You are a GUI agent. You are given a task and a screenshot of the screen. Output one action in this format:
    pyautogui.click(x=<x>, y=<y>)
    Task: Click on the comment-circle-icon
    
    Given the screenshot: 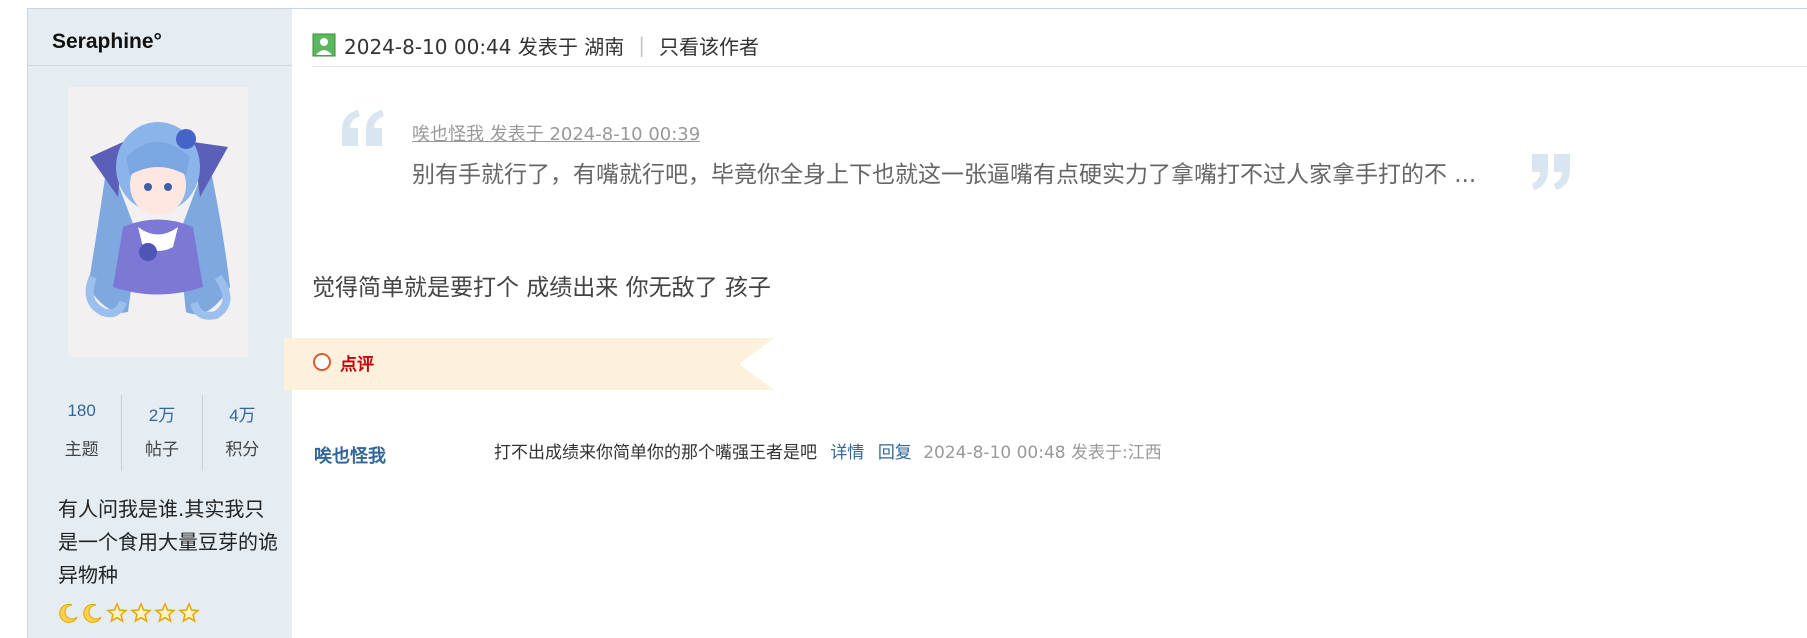 What is the action you would take?
    pyautogui.click(x=322, y=362)
    